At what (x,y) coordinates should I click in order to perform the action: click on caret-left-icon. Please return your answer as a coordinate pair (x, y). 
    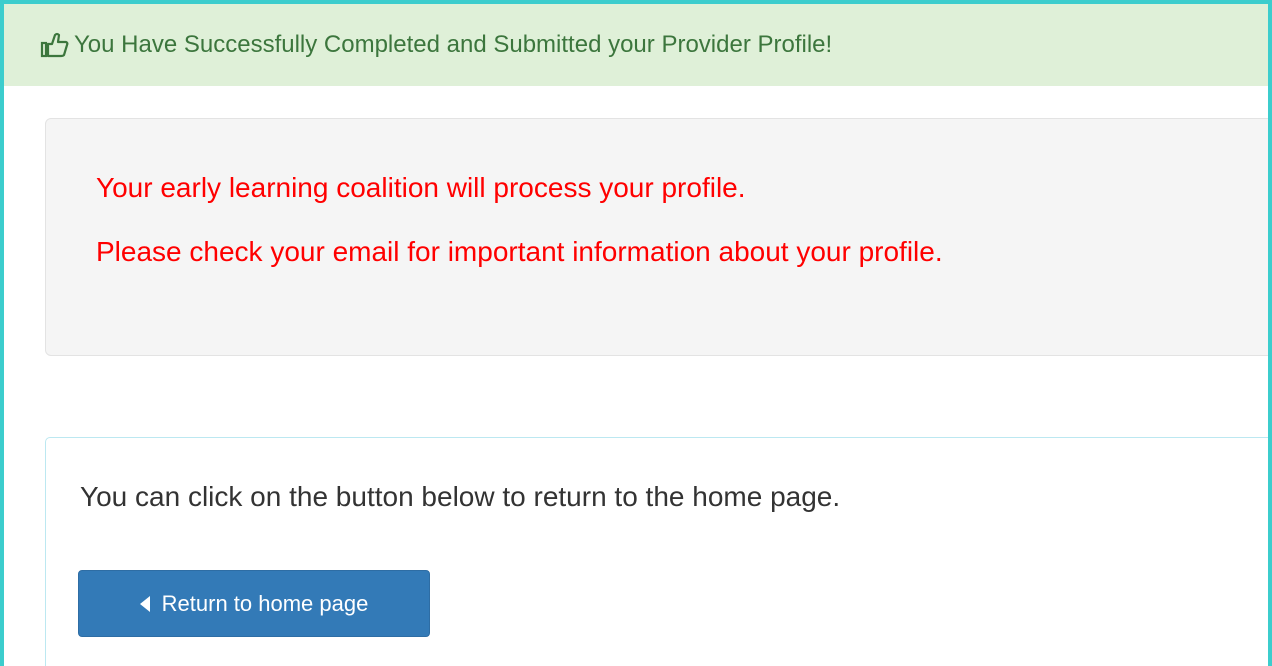
    Looking at the image, I should click on (144, 603).